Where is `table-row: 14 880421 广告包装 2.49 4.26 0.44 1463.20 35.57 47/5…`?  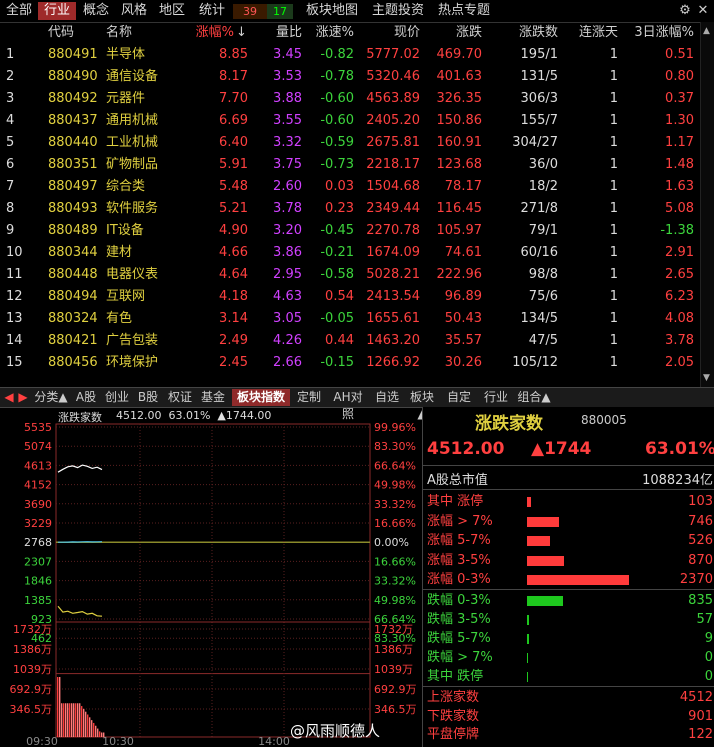 table-row: 14 880421 广告包装 2.49 4.26 0.44 1463.20 35.57 47/5… is located at coordinates (357, 341).